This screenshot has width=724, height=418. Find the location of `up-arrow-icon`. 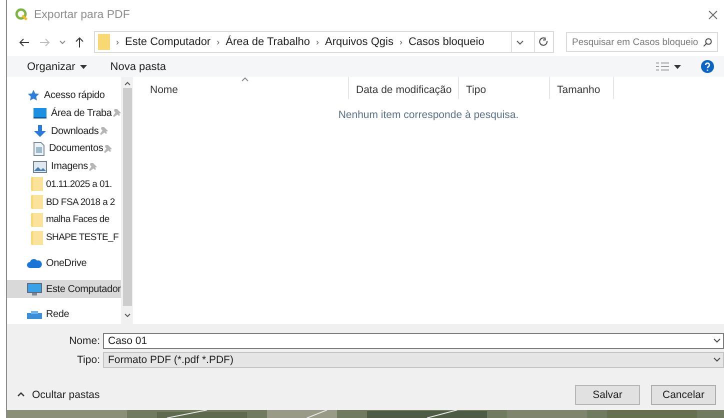

up-arrow-icon is located at coordinates (79, 42).